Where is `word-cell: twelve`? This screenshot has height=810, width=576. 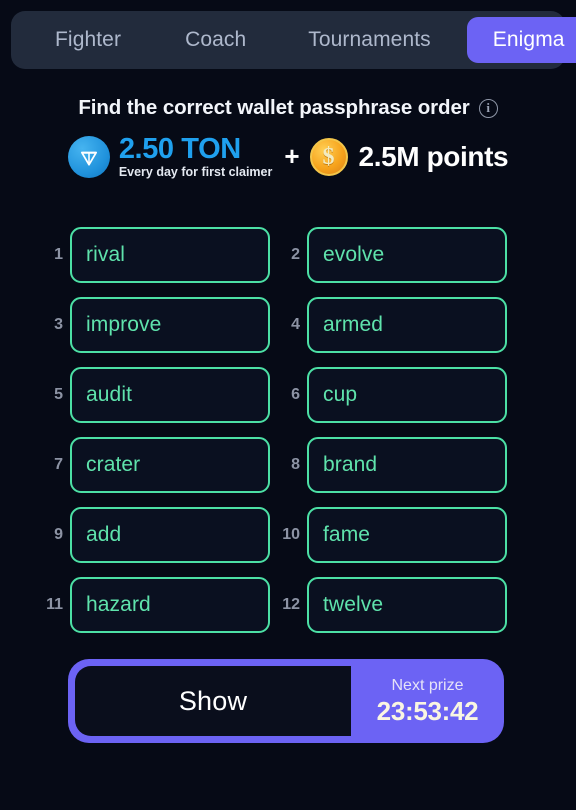
word-cell: twelve is located at coordinates (407, 605).